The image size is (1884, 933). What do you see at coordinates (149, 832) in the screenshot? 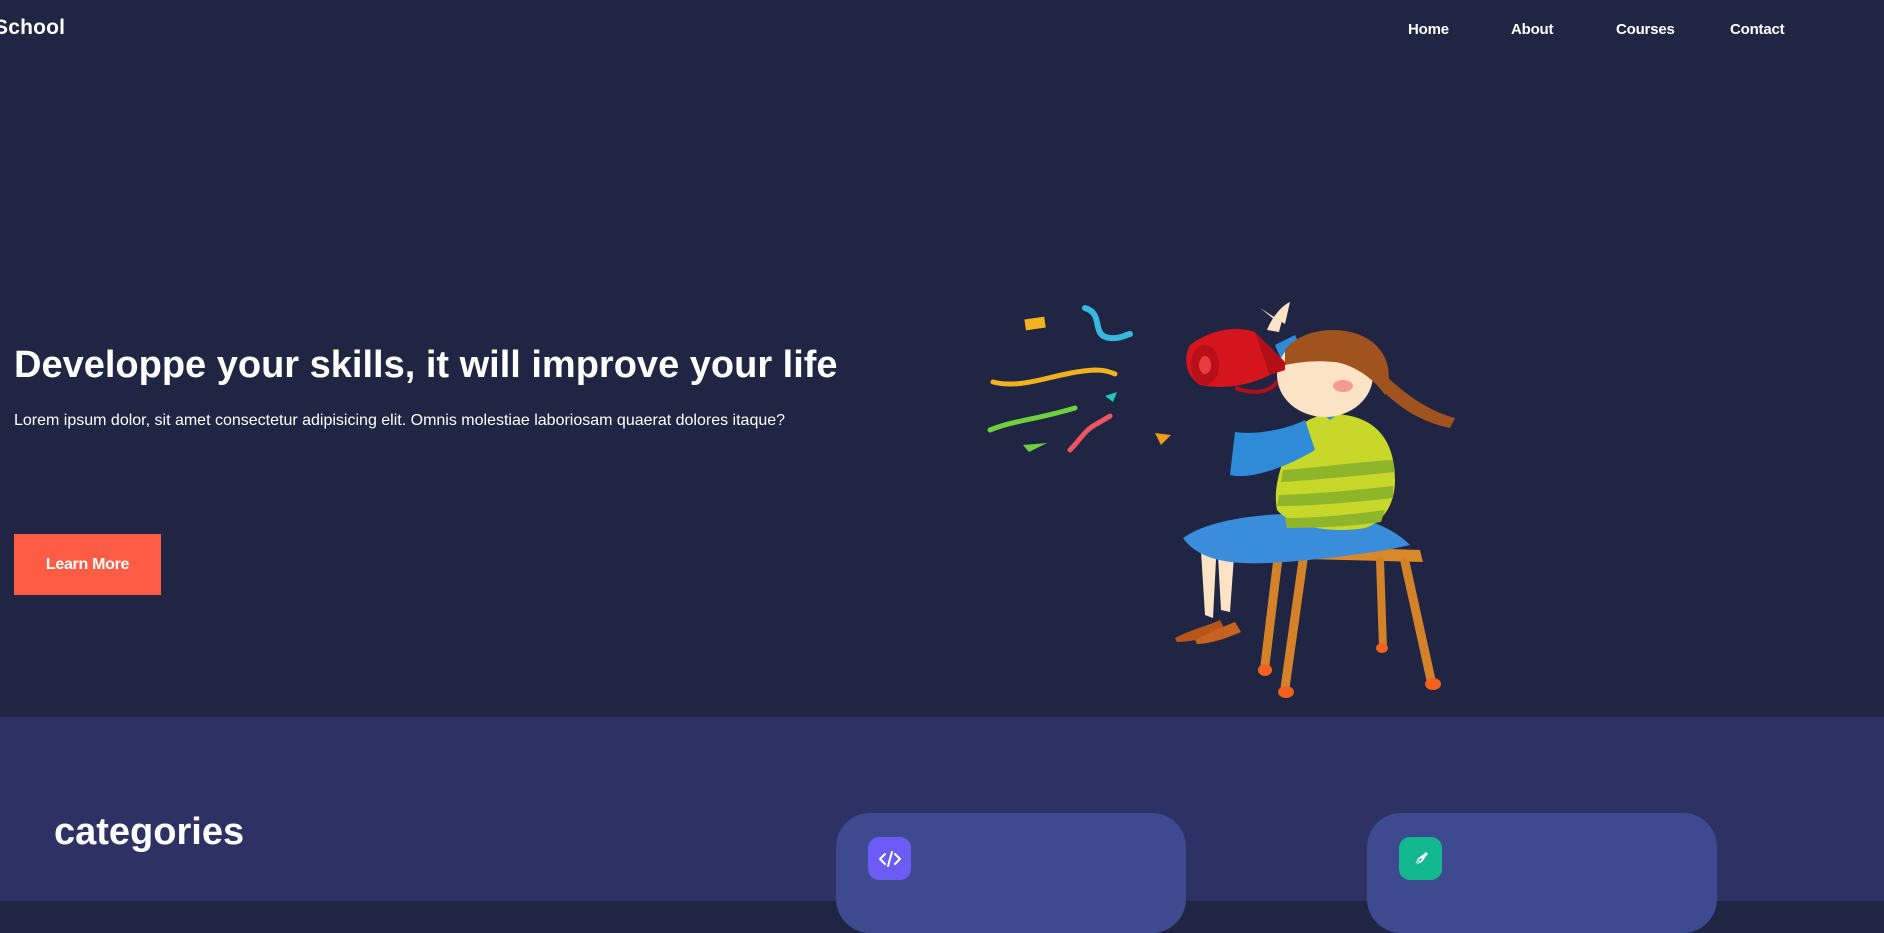
I see `categories-title: categories` at bounding box center [149, 832].